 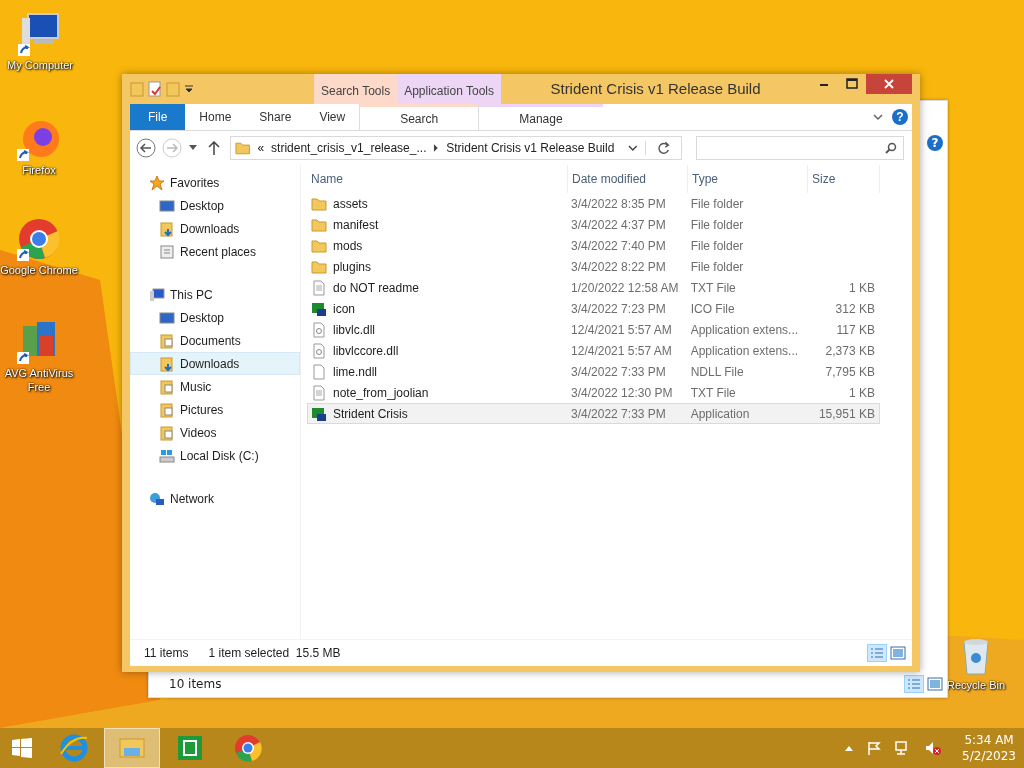 What do you see at coordinates (748, 179) in the screenshot?
I see `column-header: Type` at bounding box center [748, 179].